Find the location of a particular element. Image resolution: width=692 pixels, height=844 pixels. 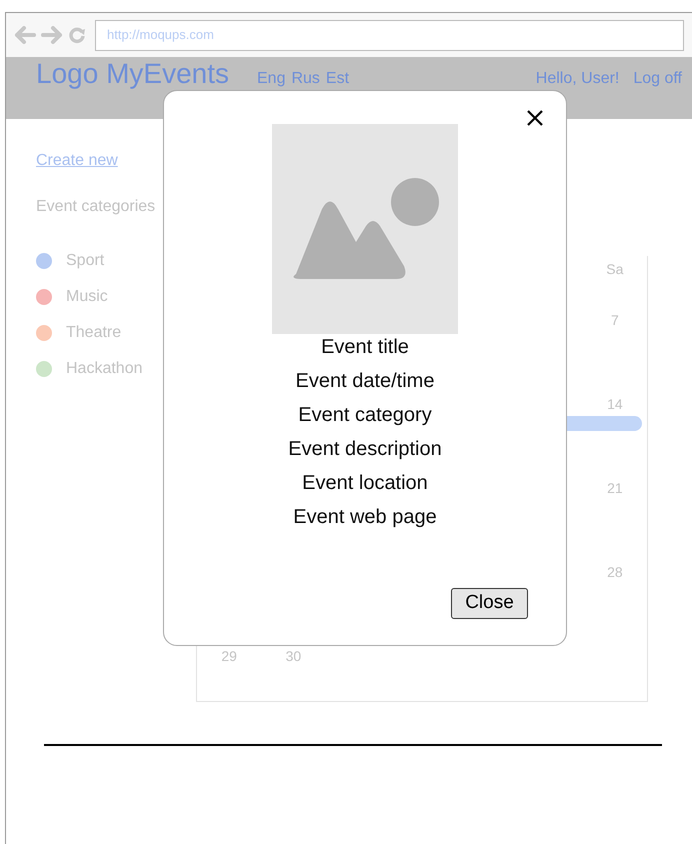

day-number: 21 is located at coordinates (615, 488).